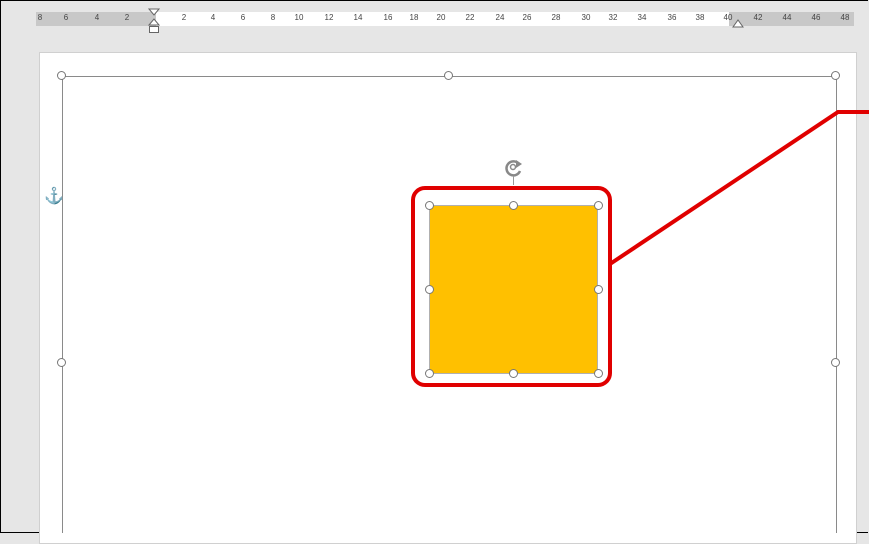  I want to click on callout-highlight-box, so click(511, 286).